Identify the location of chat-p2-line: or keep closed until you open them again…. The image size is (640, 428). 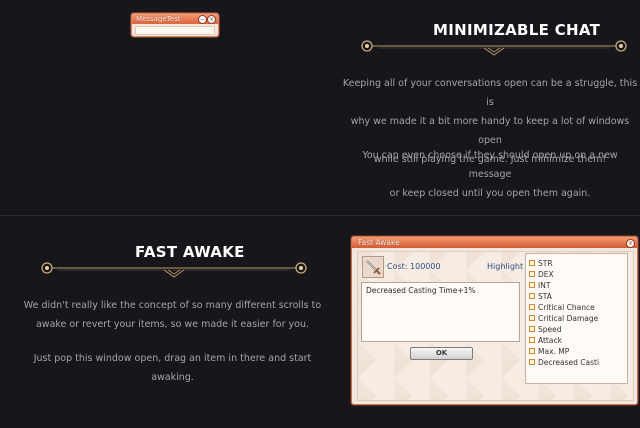
(490, 193).